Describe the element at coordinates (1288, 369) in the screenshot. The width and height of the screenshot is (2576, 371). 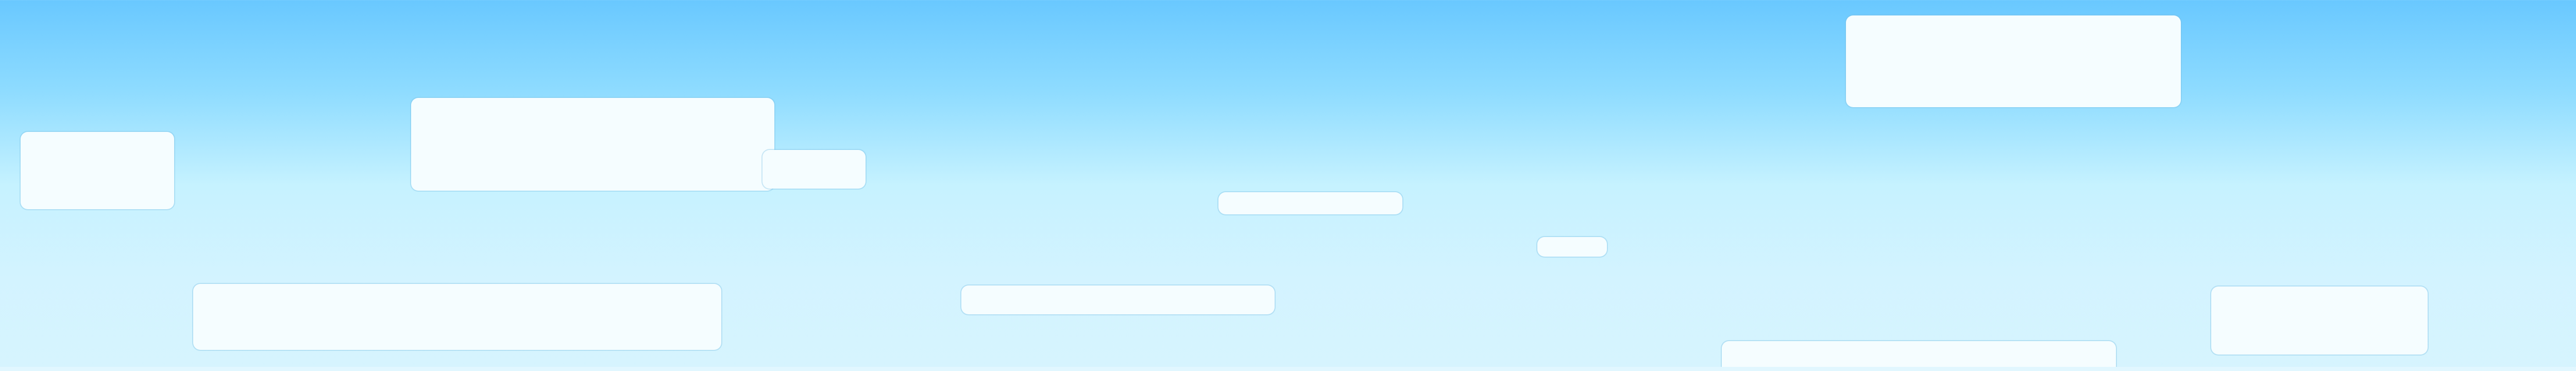
I see `horizon-strip` at that location.